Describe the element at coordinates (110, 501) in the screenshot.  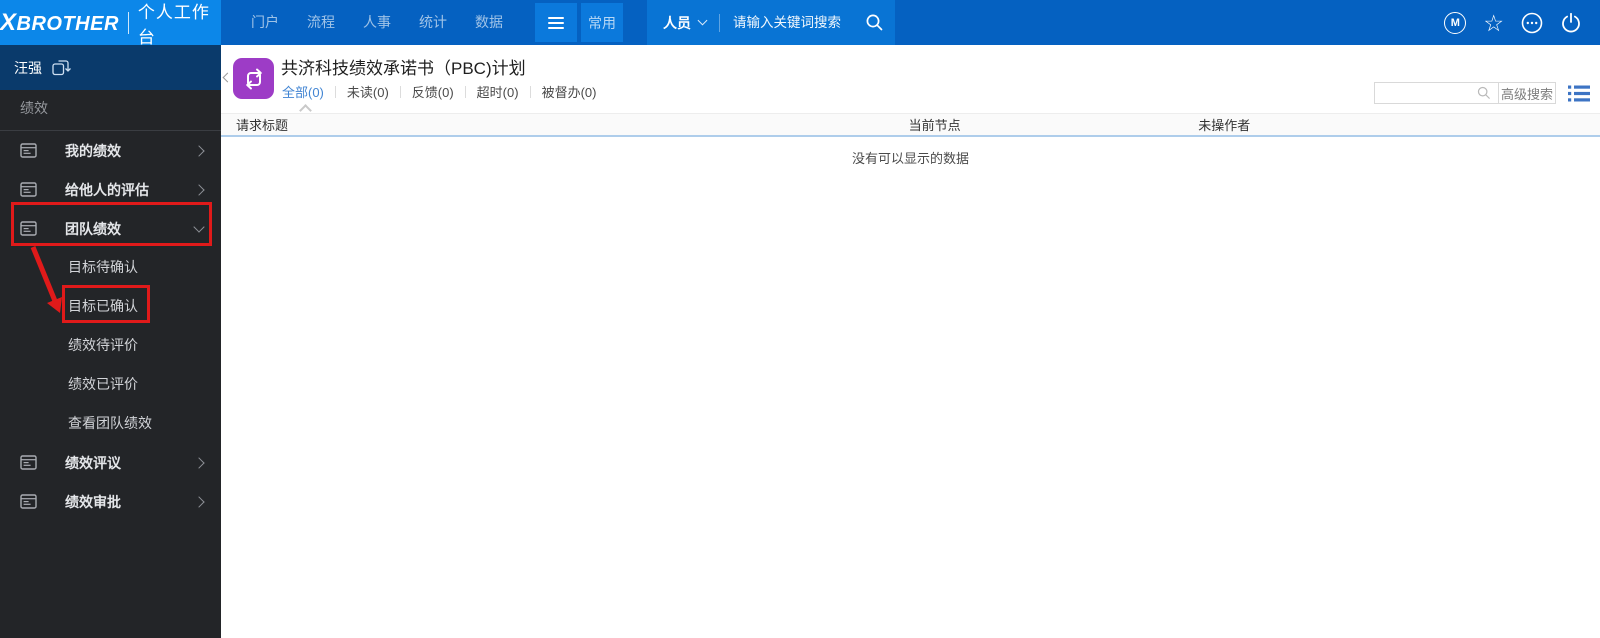
I see `sidebar-item-performance-approval: 绩效审批` at that location.